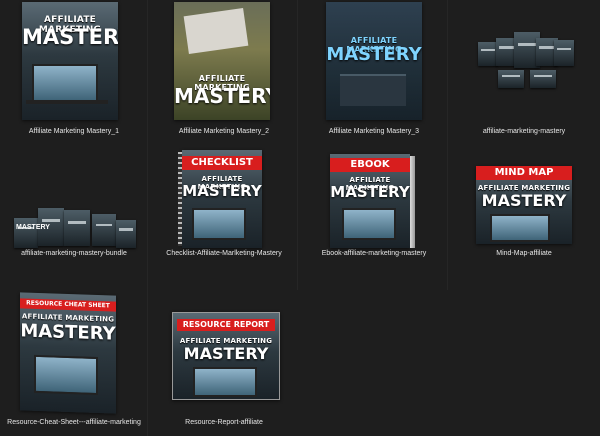 The image size is (600, 436). Describe the element at coordinates (224, 131) in the screenshot. I see `file-name: Affiliate Marketing Mastery_2` at that location.